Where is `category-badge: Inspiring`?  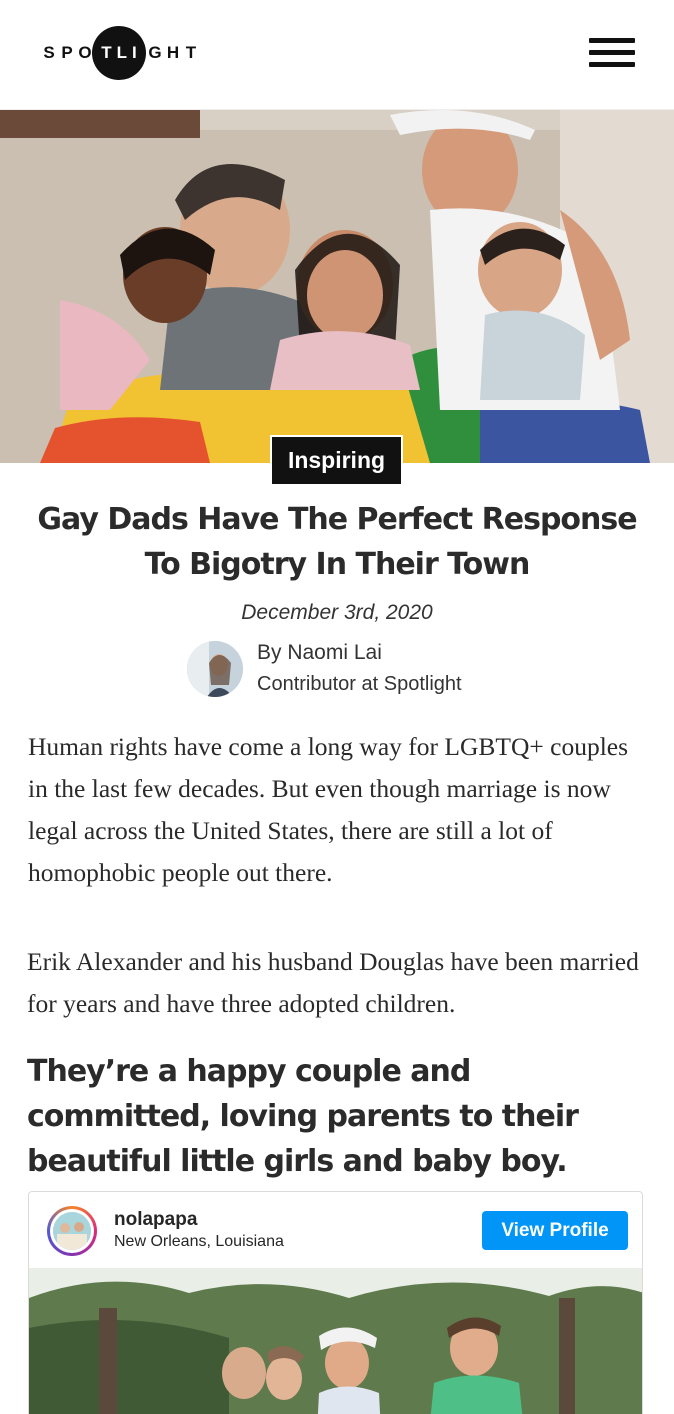
category-badge: Inspiring is located at coordinates (336, 460).